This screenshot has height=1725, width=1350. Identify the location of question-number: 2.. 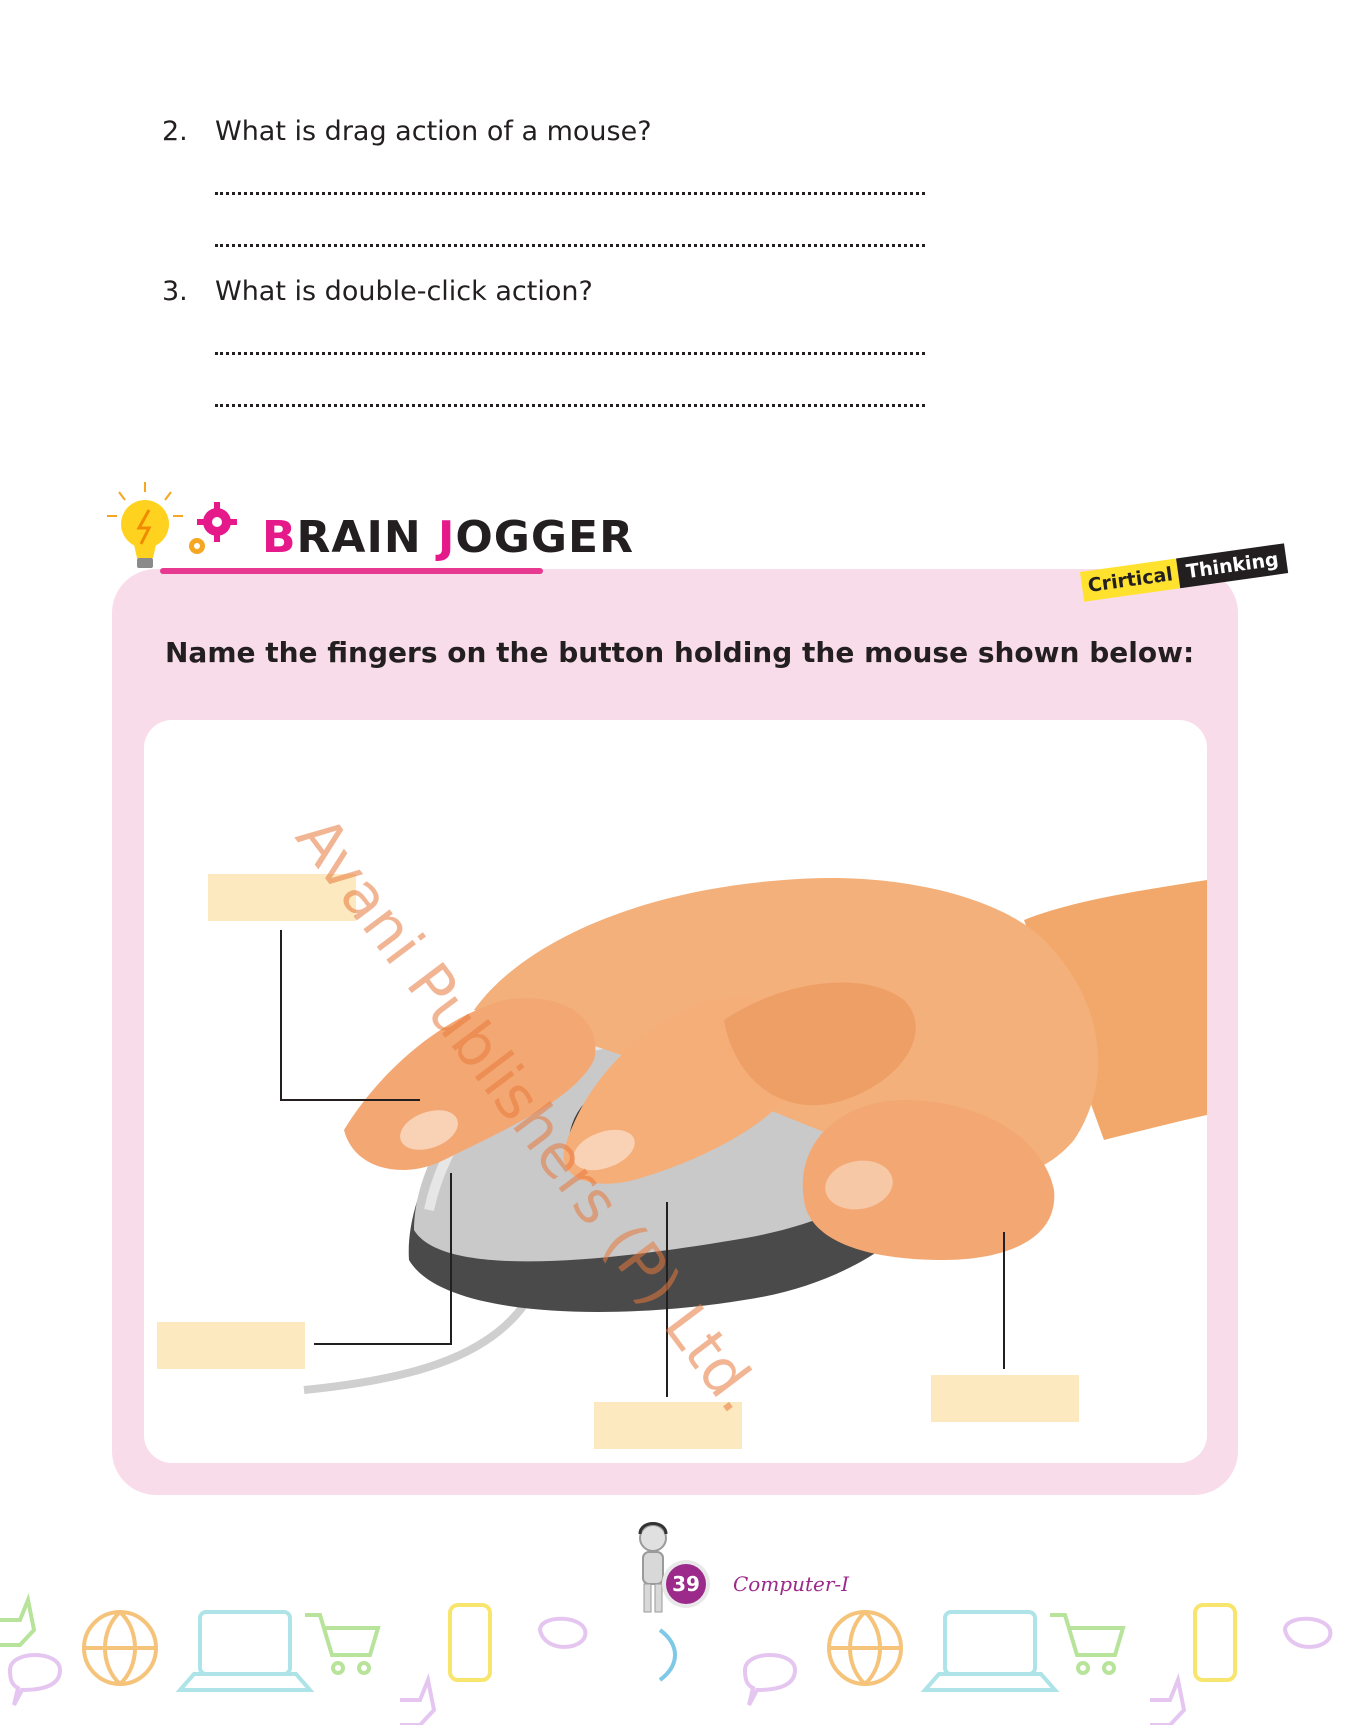
(175, 131).